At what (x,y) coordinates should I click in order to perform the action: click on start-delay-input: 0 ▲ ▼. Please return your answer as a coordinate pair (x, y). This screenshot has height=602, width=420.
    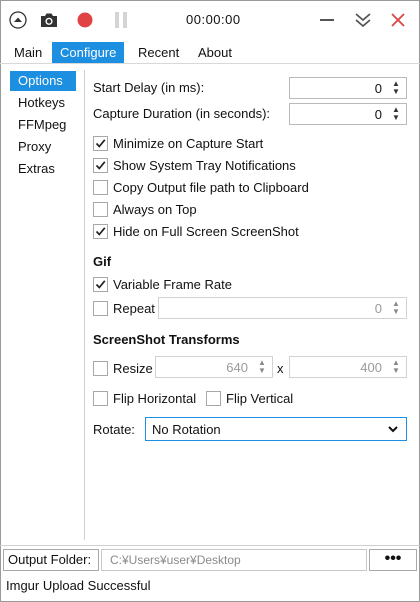
    Looking at the image, I should click on (348, 88).